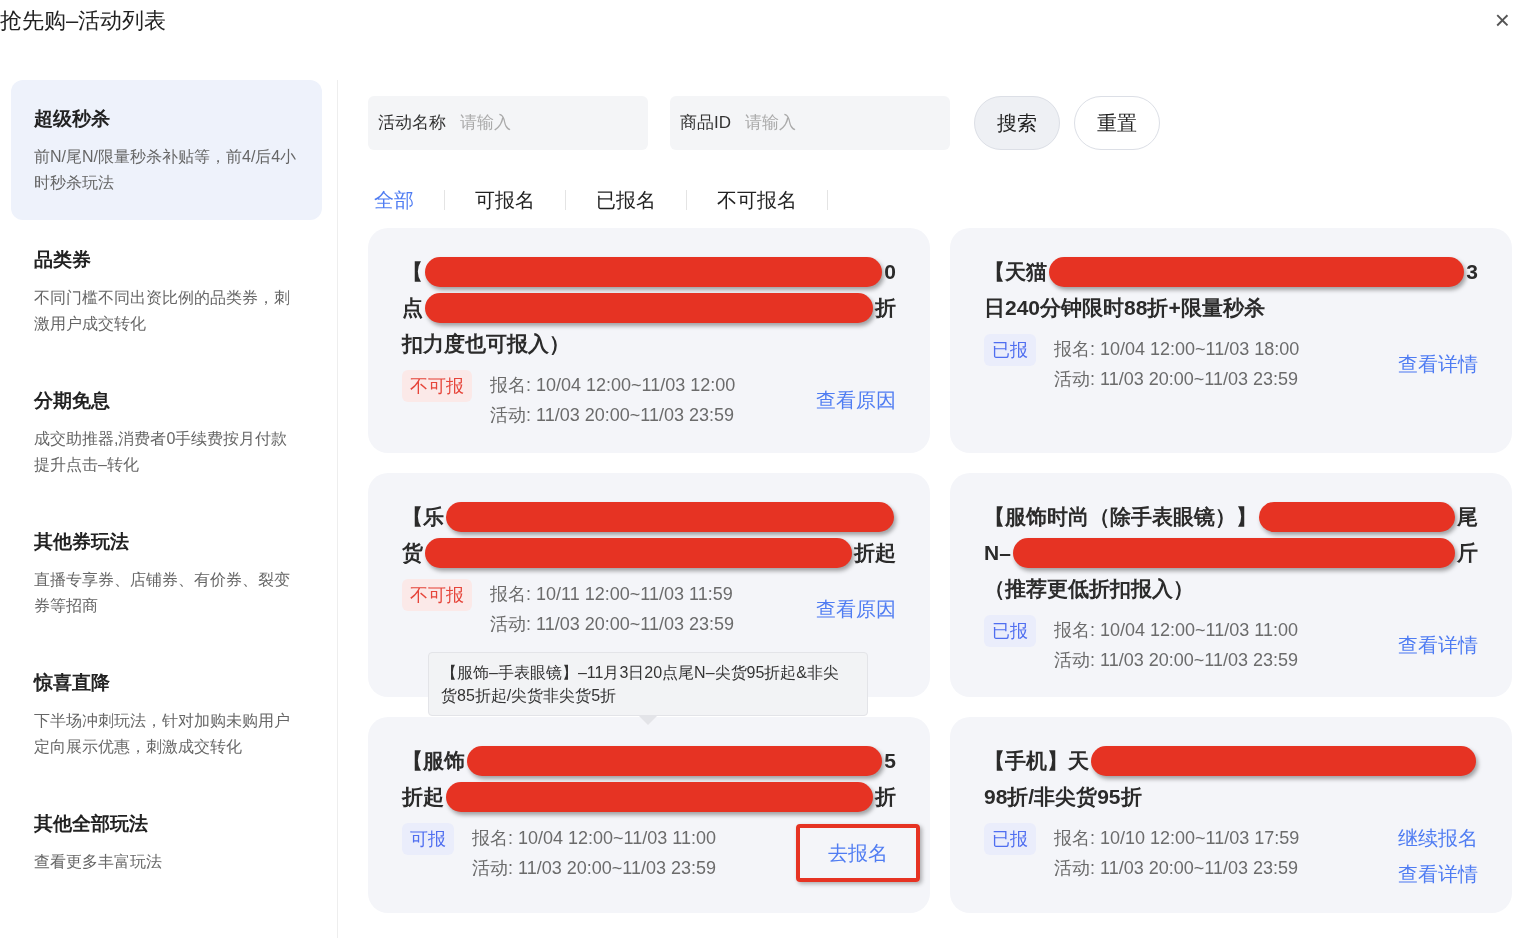  I want to click on tooltip: 【服饰–手表眼镜】–11月3日20点尾N–尖货95折起&非尖货85折起/尖货非尖货5折, so click(648, 684).